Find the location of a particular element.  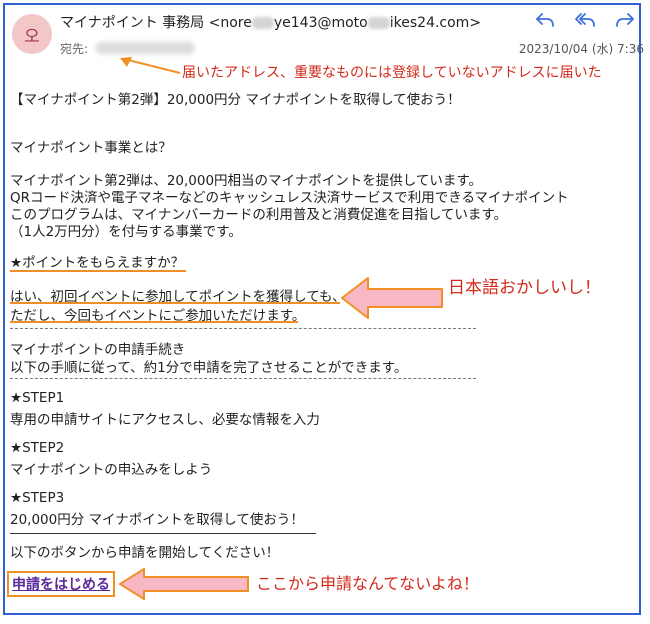

step3-title: ★STEP3 is located at coordinates (37, 498).